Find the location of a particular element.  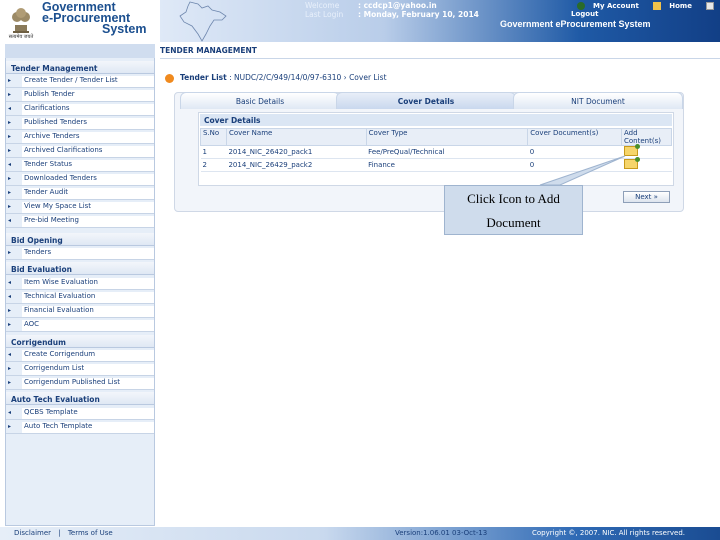

sidebar-item: ◂ Pre-bid Meeting is located at coordinates (80, 221).